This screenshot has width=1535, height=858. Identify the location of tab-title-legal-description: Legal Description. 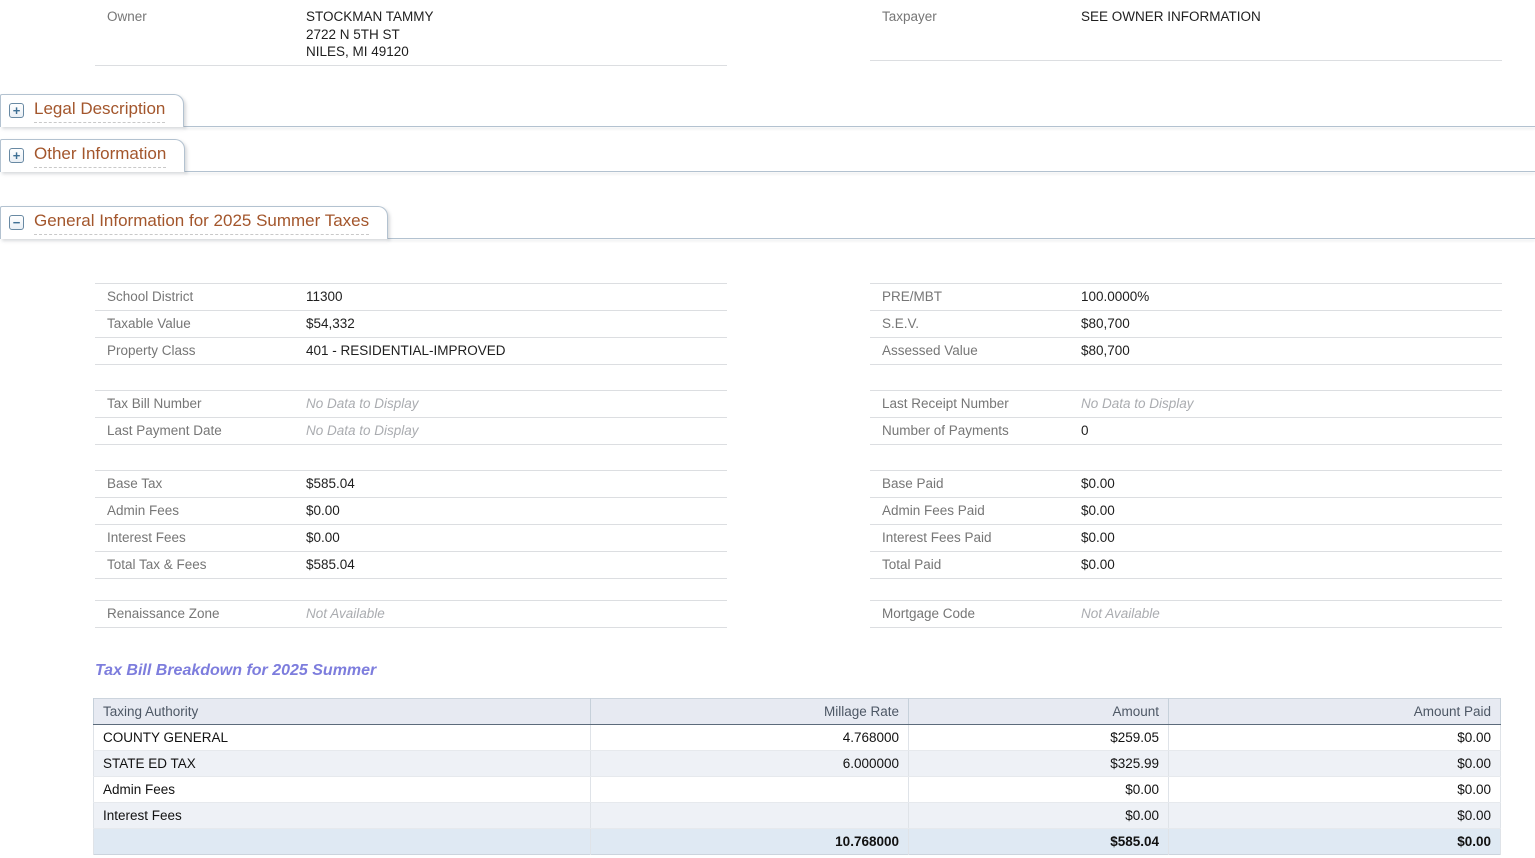
(100, 111).